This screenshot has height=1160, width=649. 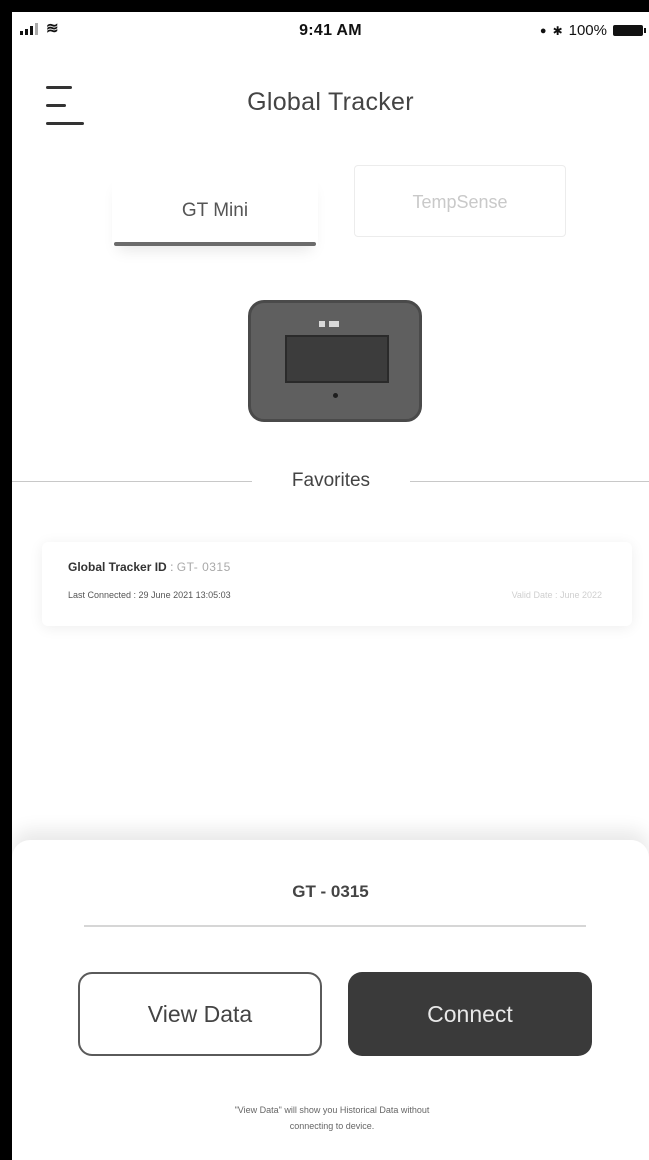 I want to click on alarm-icon: ●, so click(x=543, y=30).